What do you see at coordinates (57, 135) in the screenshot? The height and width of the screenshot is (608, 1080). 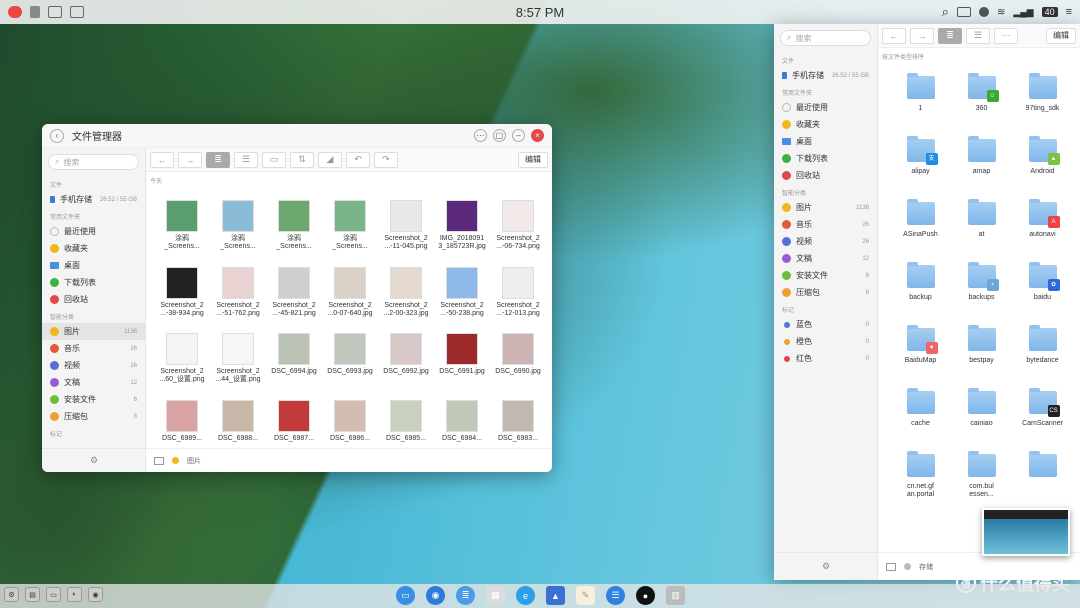 I see `back-icon: ‹` at bounding box center [57, 135].